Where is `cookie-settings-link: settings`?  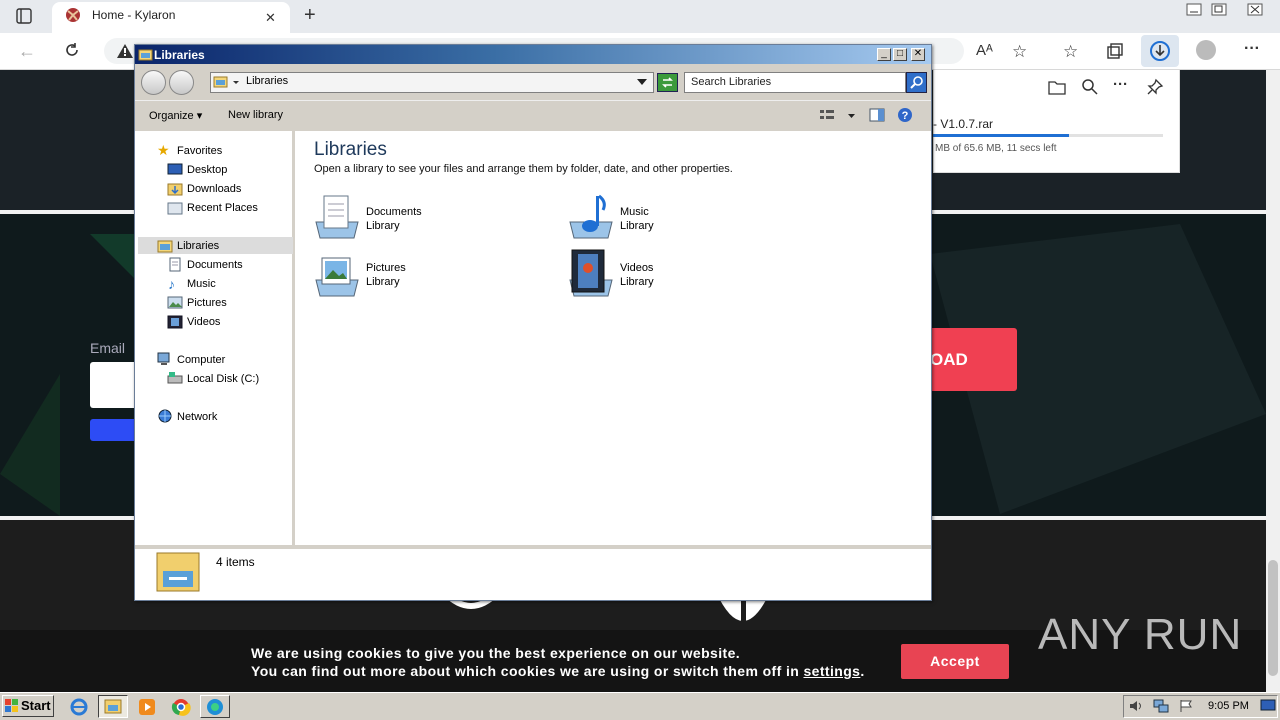
cookie-settings-link: settings is located at coordinates (831, 671).